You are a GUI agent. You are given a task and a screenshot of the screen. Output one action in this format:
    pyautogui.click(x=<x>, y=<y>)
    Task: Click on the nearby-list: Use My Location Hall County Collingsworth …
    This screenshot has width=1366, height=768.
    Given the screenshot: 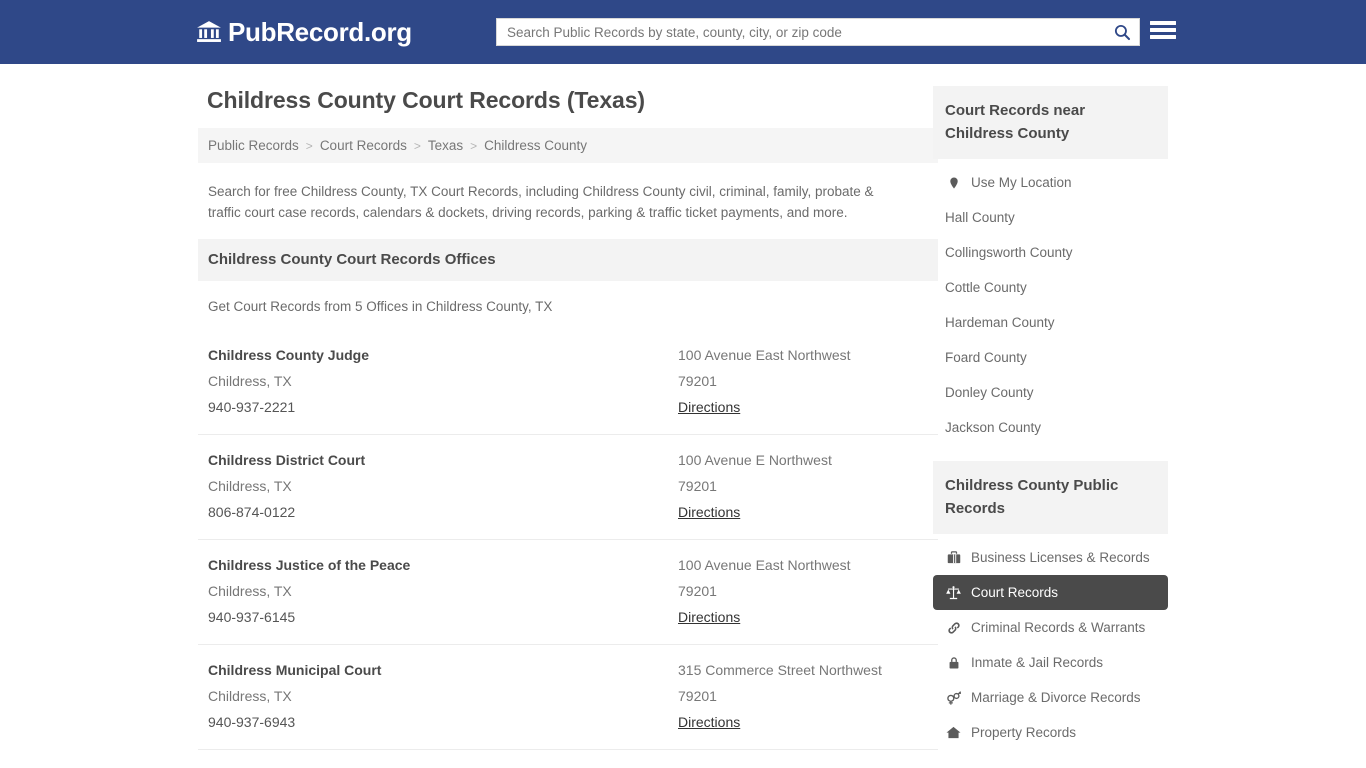 What is the action you would take?
    pyautogui.click(x=1050, y=302)
    